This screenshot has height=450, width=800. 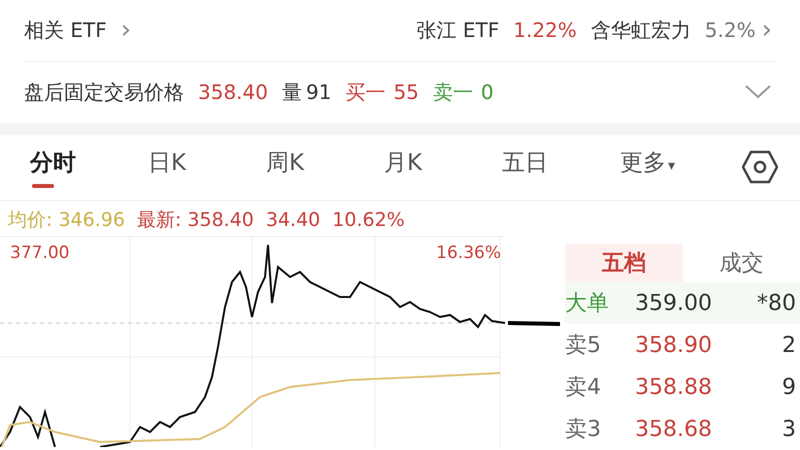 What do you see at coordinates (760, 167) in the screenshot?
I see `settings-icon` at bounding box center [760, 167].